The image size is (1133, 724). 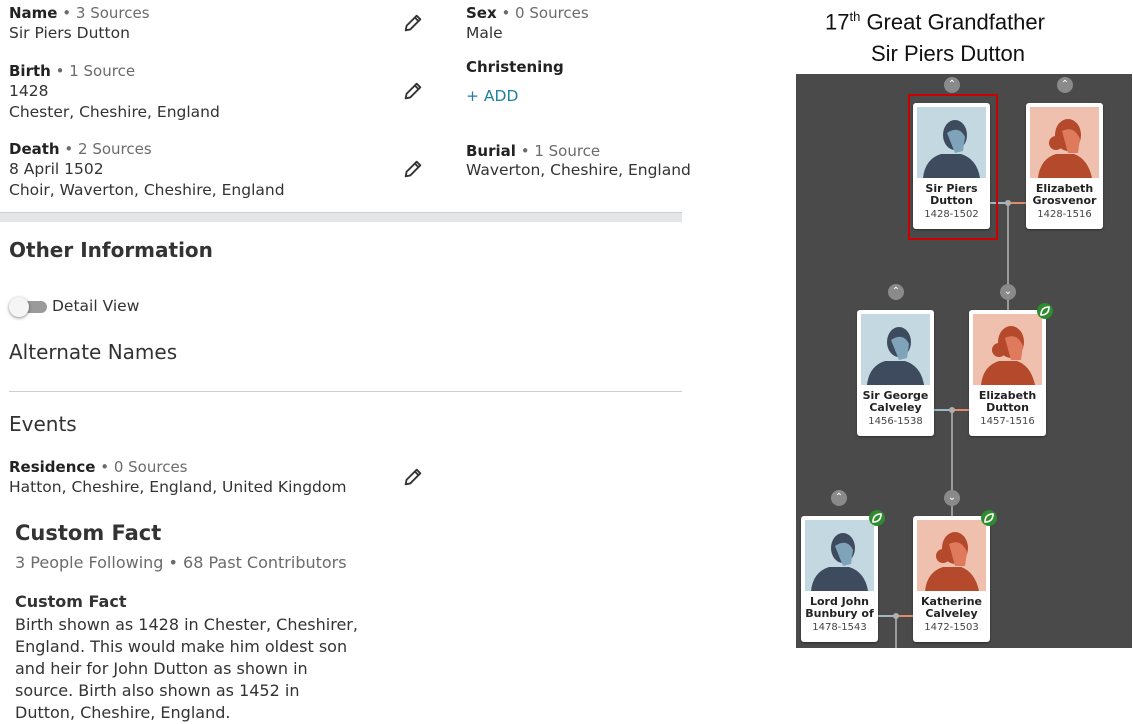 What do you see at coordinates (43, 424) in the screenshot?
I see `events-heading: Events` at bounding box center [43, 424].